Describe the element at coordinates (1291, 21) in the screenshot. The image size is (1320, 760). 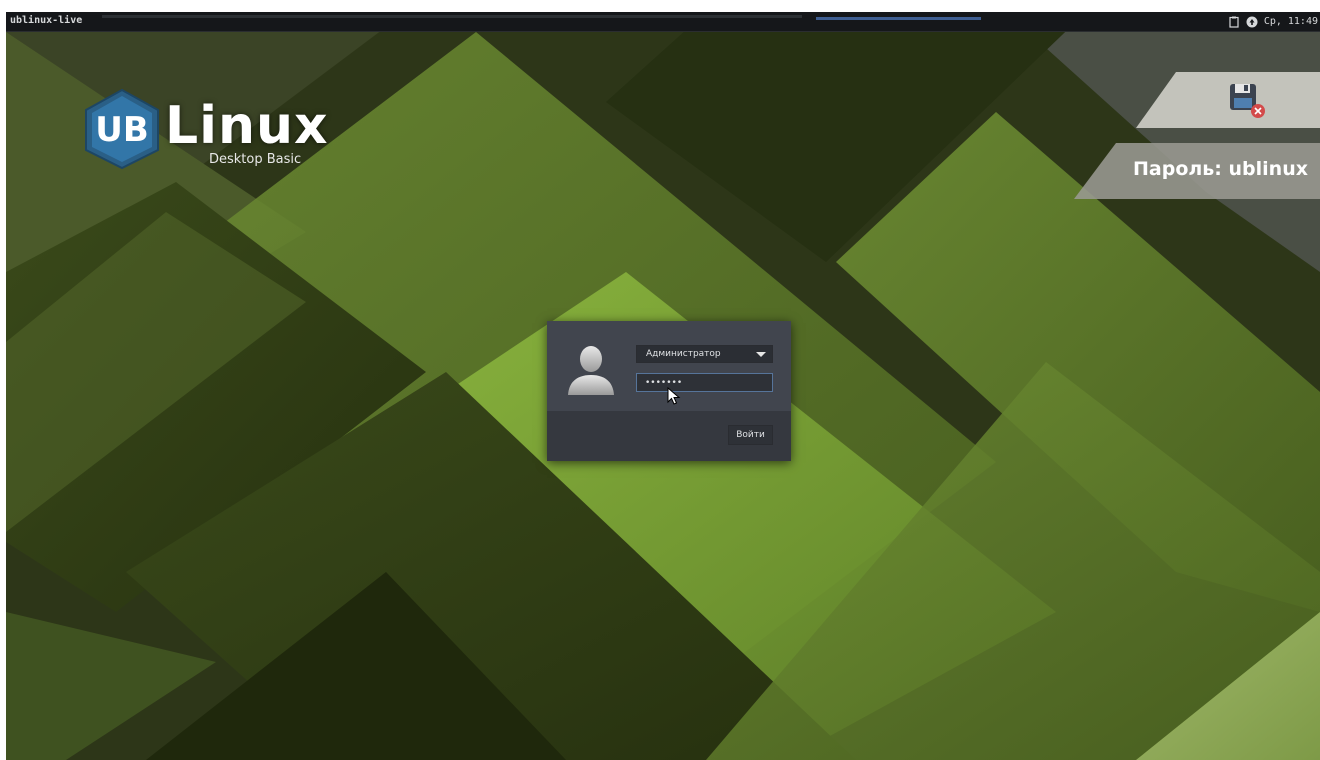
I see `clock: Ср, 11:49` at that location.